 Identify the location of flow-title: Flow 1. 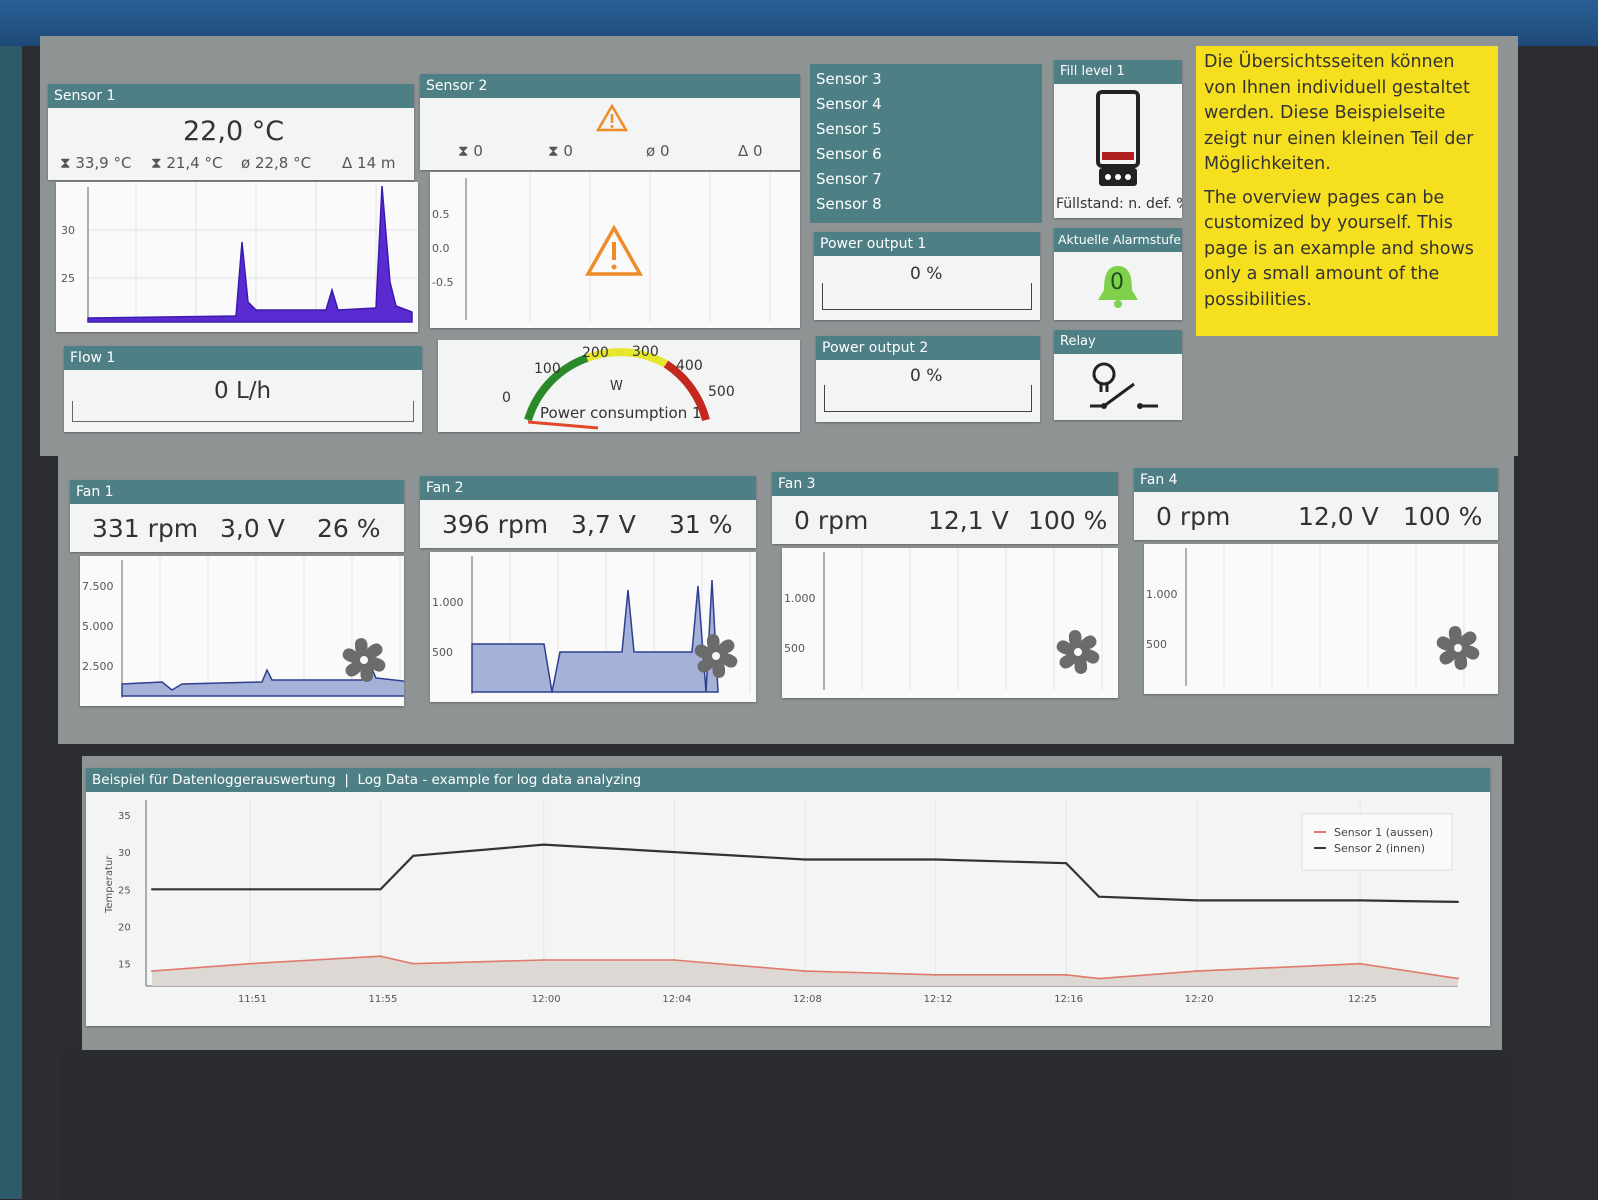
(243, 358).